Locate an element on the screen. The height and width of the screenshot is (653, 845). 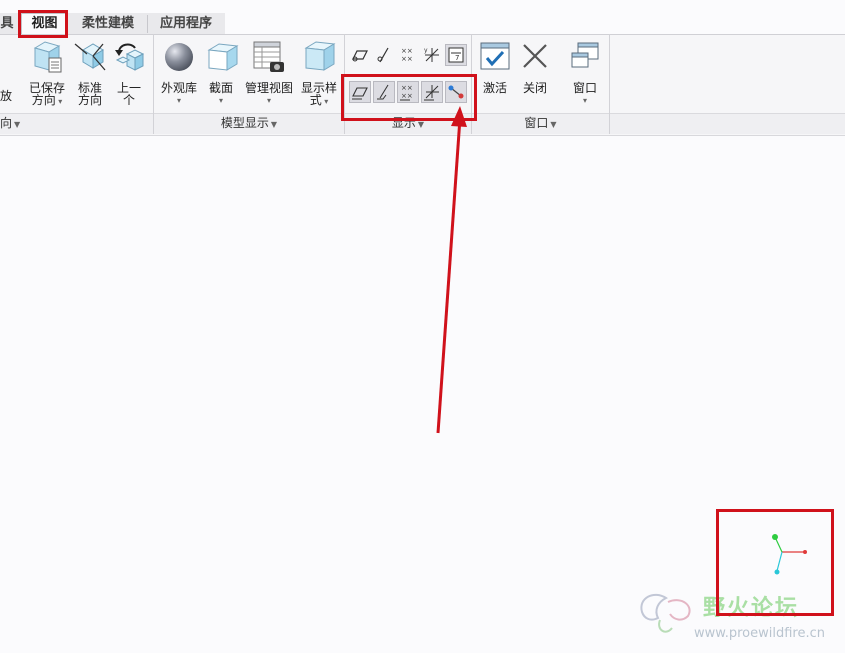
highlight-box-view-tab is located at coordinates (43, 24).